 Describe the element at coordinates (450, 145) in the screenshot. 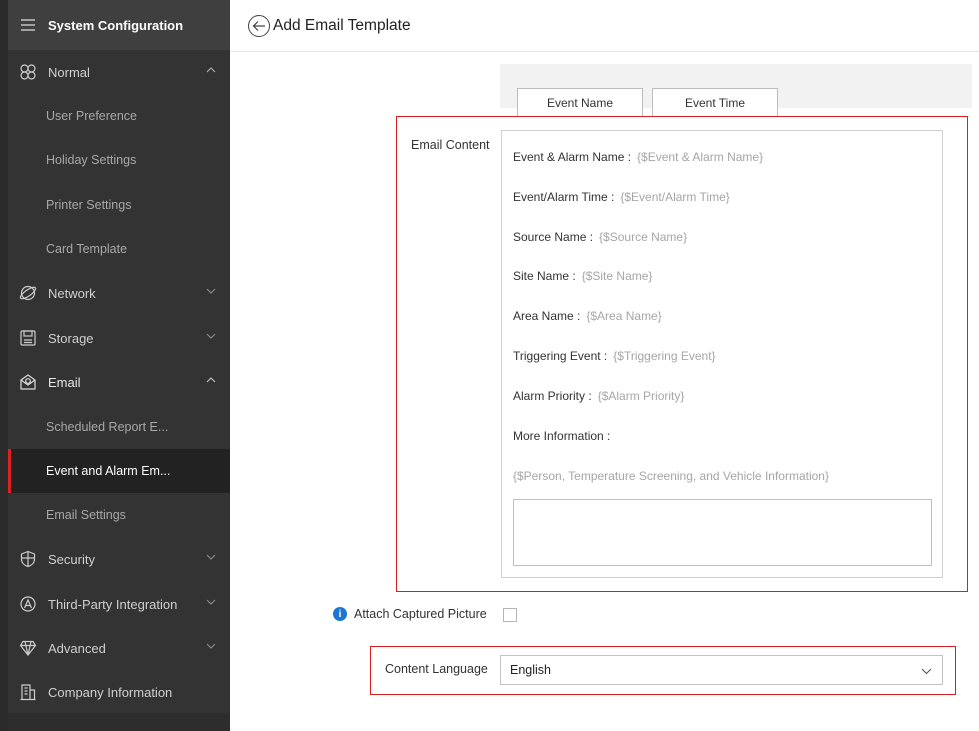

I see `email-content-label: Email Content` at that location.